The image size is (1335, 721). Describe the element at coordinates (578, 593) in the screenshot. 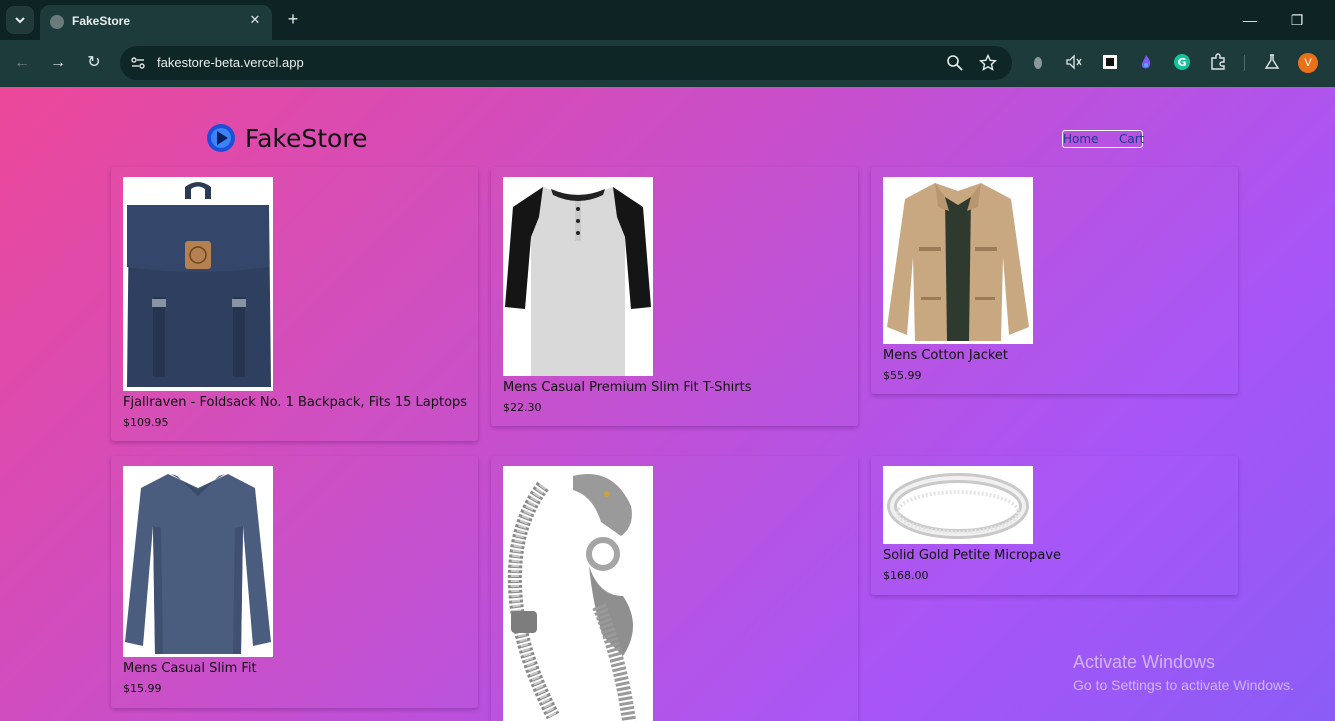

I see `product-image-dragon-bracelet` at that location.